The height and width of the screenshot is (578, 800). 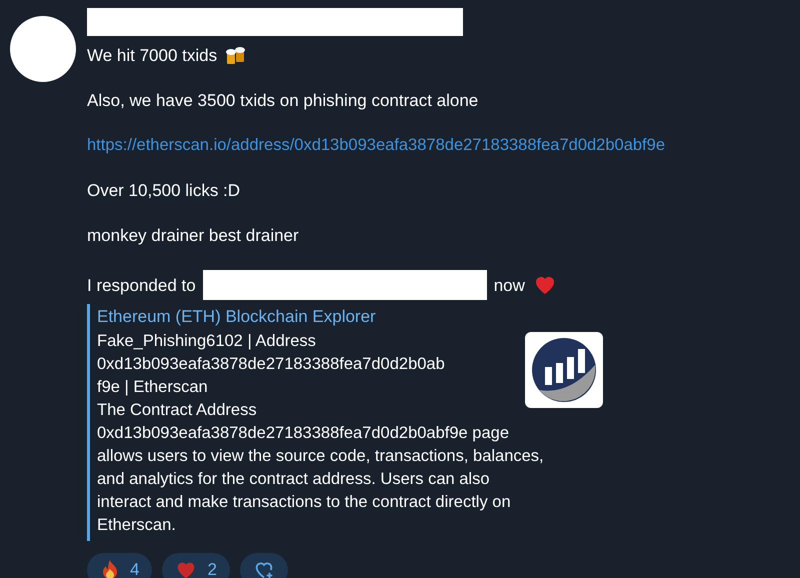 What do you see at coordinates (304, 502) in the screenshot?
I see `preview-description: interact and make transactions to the contract directly on` at bounding box center [304, 502].